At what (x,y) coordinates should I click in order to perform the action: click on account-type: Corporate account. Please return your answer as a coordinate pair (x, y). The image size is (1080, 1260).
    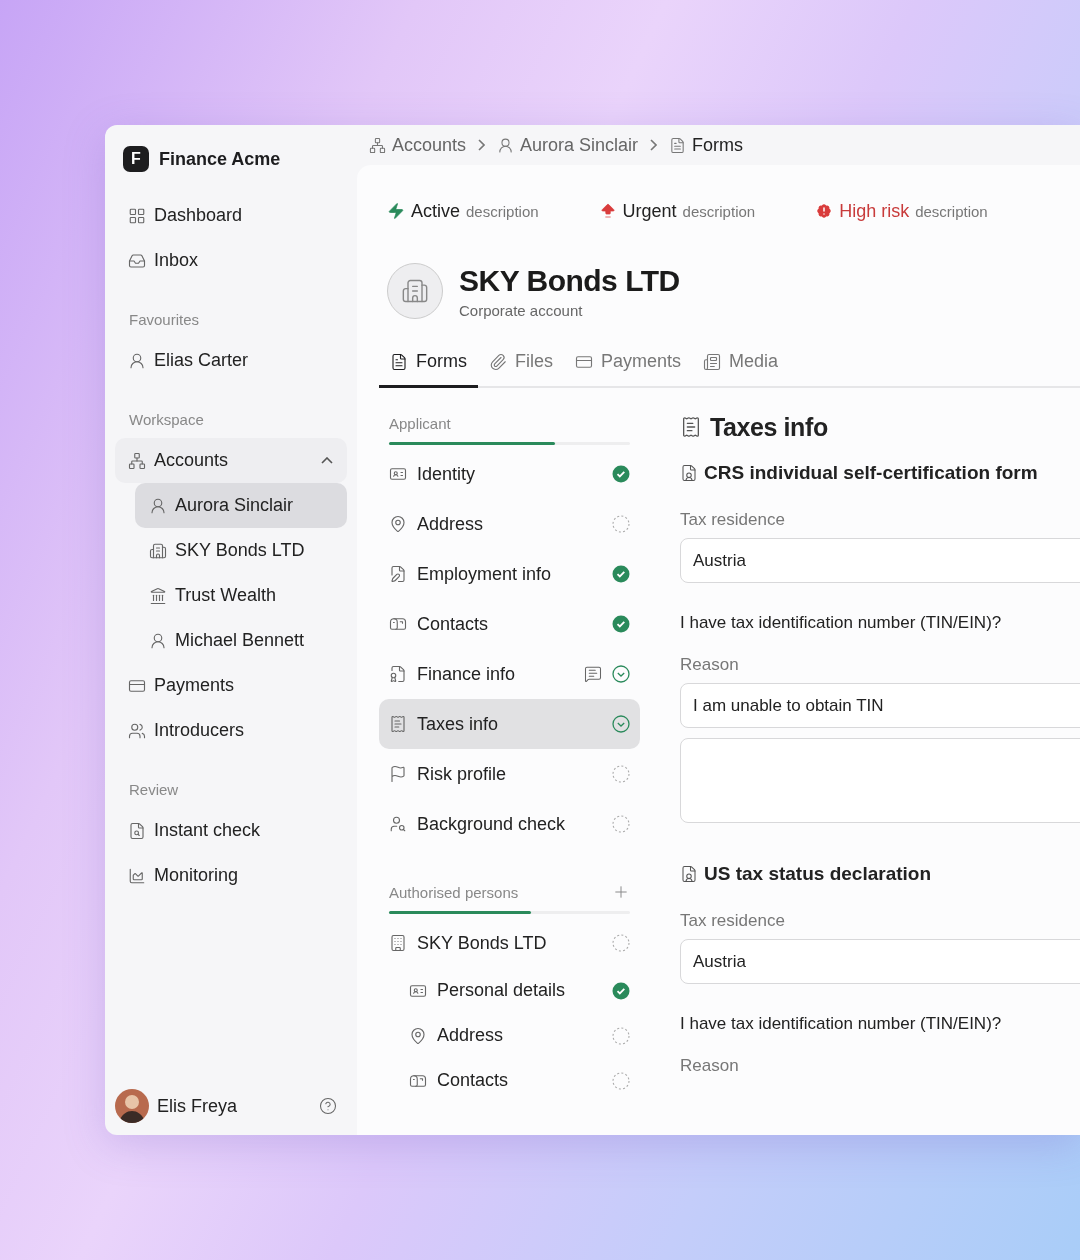
    Looking at the image, I should click on (521, 310).